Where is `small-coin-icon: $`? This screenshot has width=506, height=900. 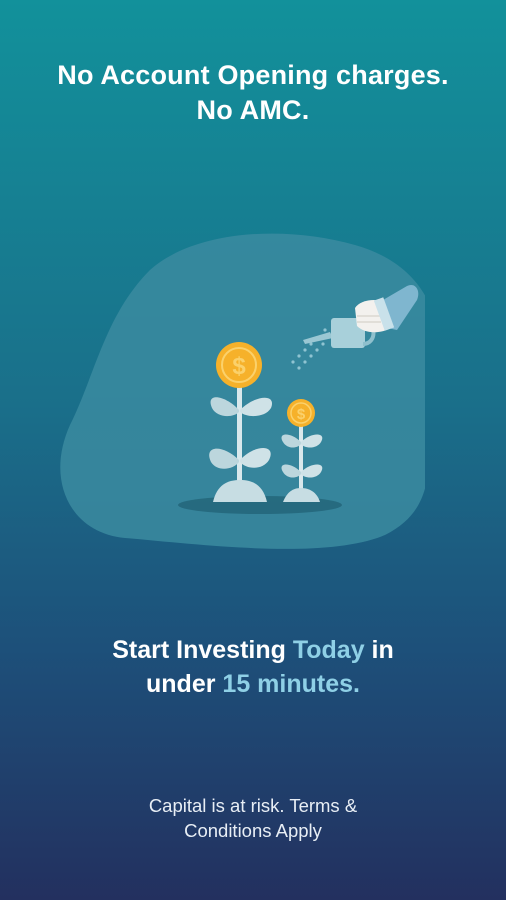 small-coin-icon: $ is located at coordinates (301, 413).